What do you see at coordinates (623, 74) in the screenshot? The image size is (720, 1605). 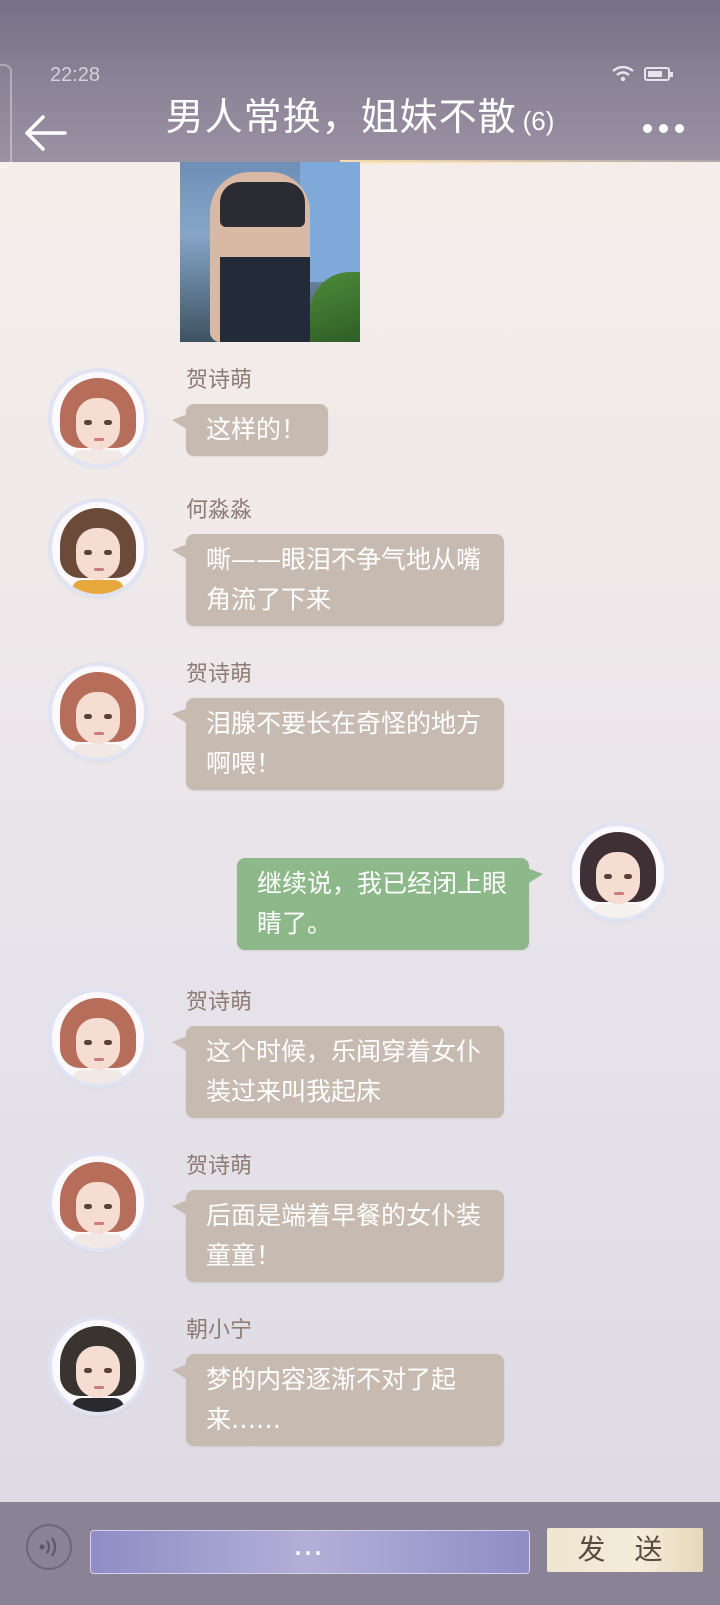 I see `wifi-icon` at bounding box center [623, 74].